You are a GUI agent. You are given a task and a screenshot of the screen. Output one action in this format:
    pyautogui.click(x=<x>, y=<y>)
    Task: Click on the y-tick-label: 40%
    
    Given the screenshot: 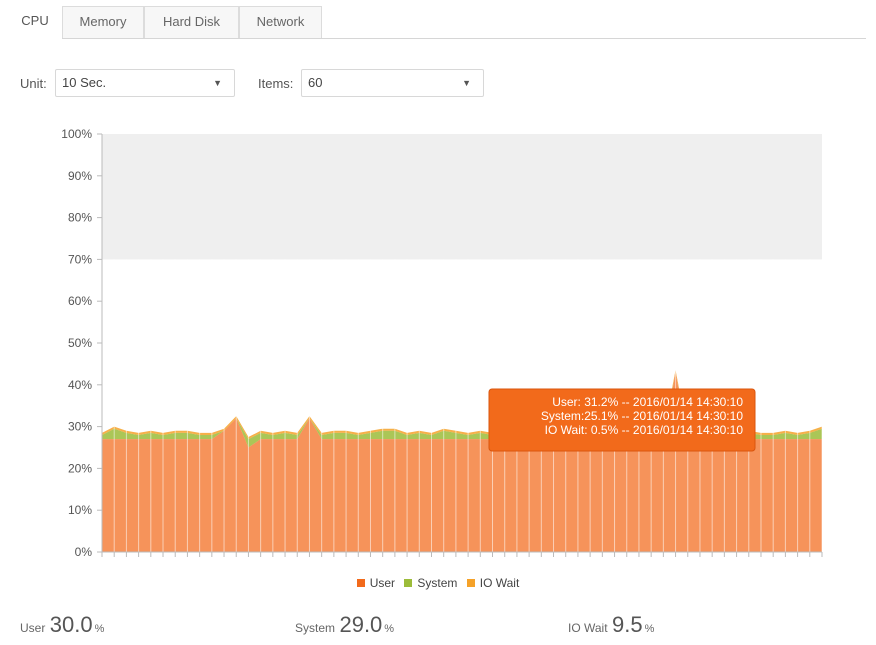 What is the action you would take?
    pyautogui.click(x=80, y=385)
    